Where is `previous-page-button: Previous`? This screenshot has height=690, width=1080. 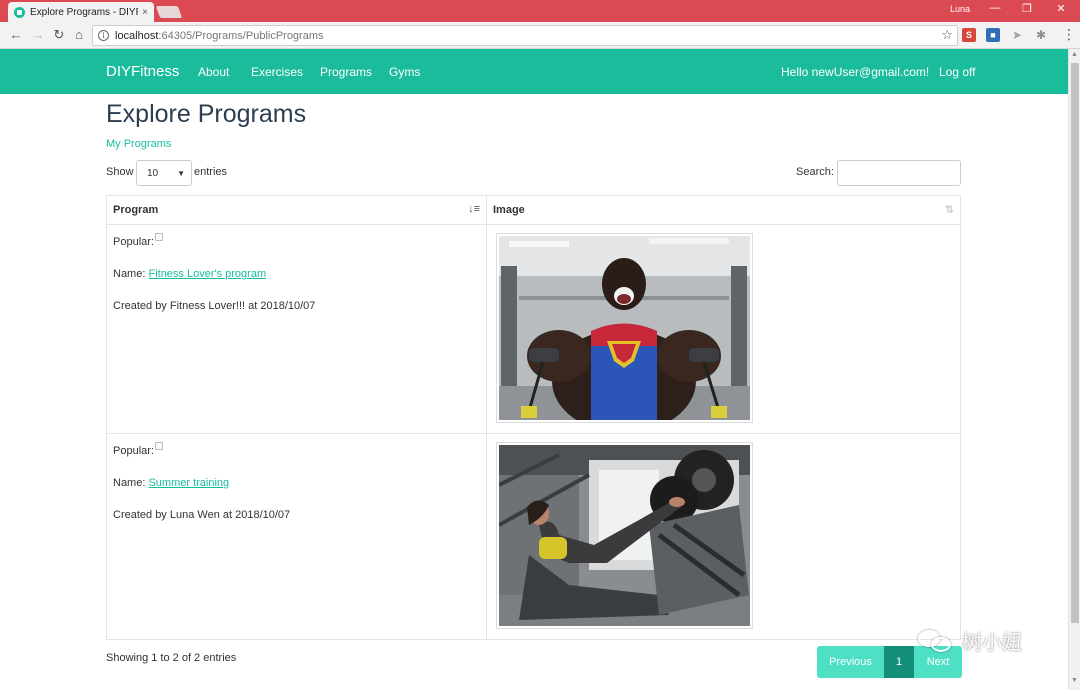
previous-page-button: Previous is located at coordinates (850, 662).